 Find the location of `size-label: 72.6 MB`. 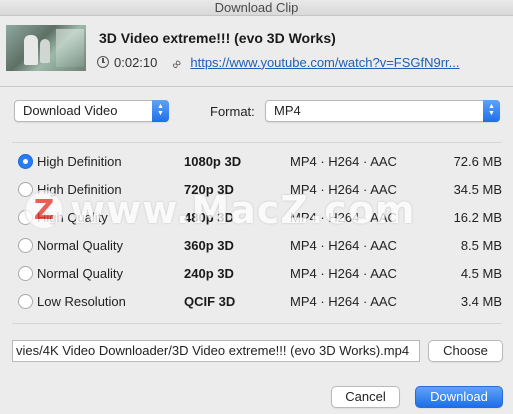

size-label: 72.6 MB is located at coordinates (477, 161).